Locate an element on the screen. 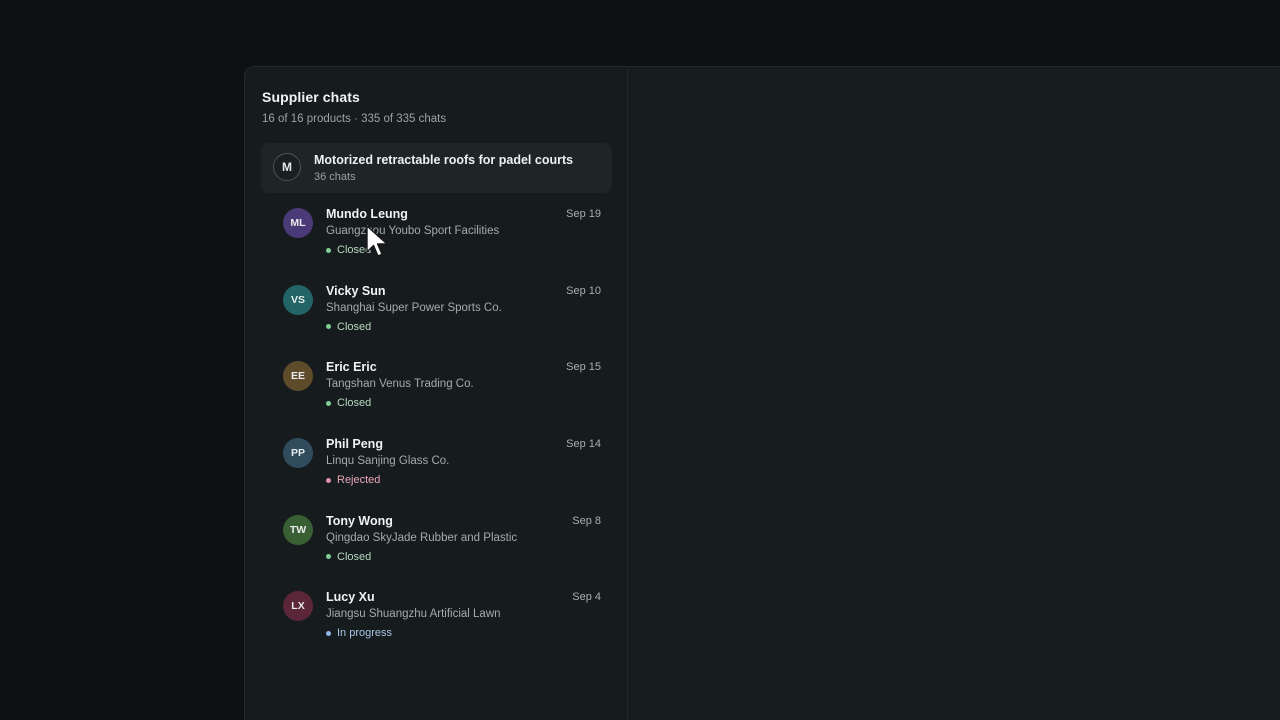  status-badge: In progress is located at coordinates (359, 633).